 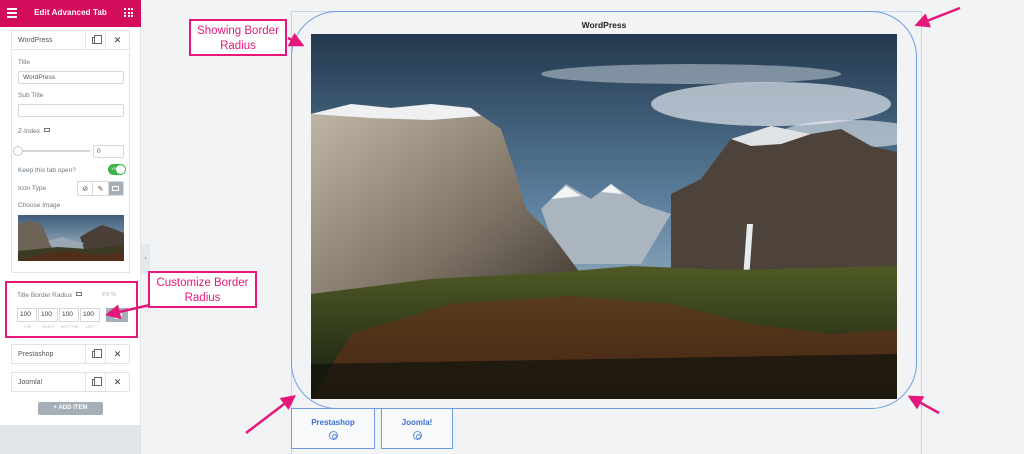 I want to click on toggle-text: YES, so click(x=115, y=168).